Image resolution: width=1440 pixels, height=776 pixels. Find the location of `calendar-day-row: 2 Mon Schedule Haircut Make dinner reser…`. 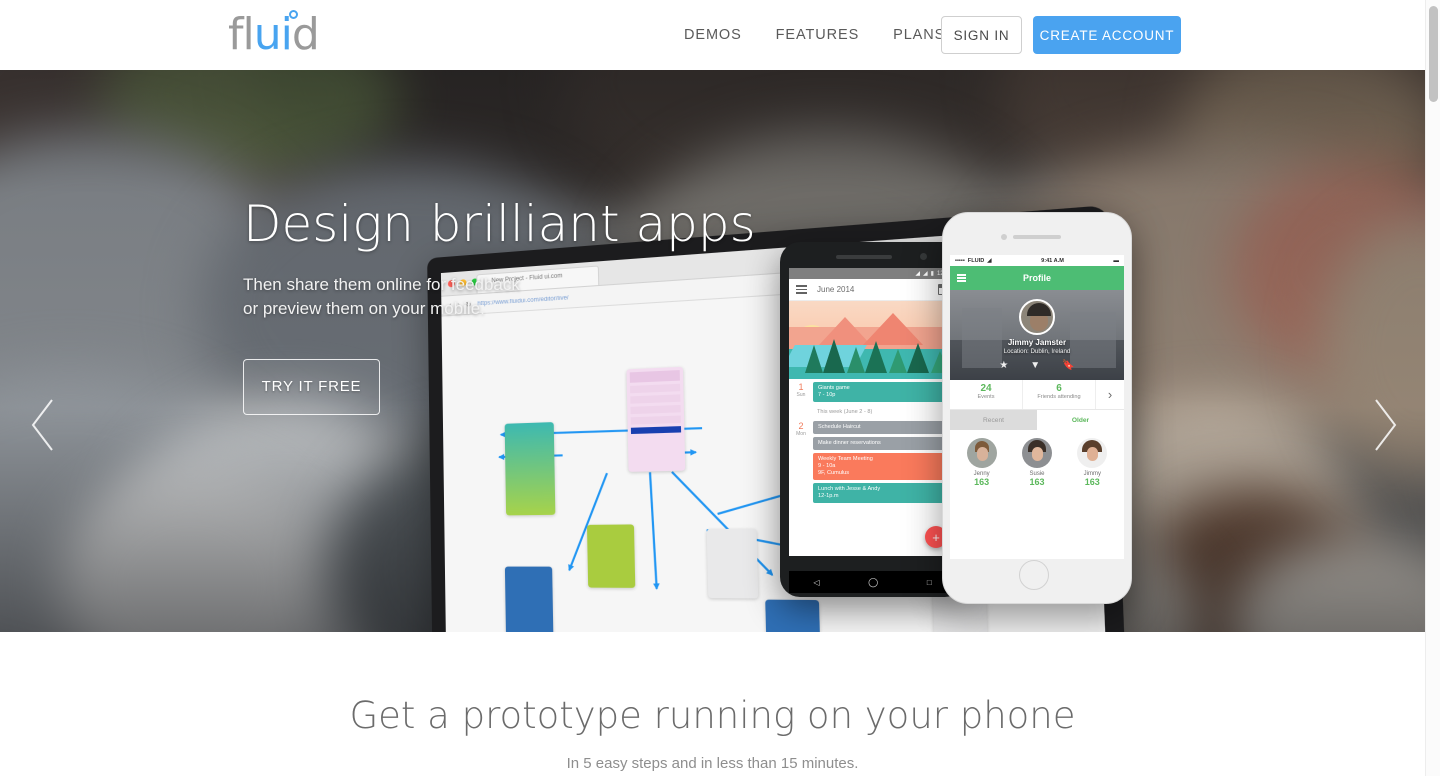

calendar-day-row: 2 Mon Schedule Haircut Make dinner reser… is located at coordinates (872, 462).